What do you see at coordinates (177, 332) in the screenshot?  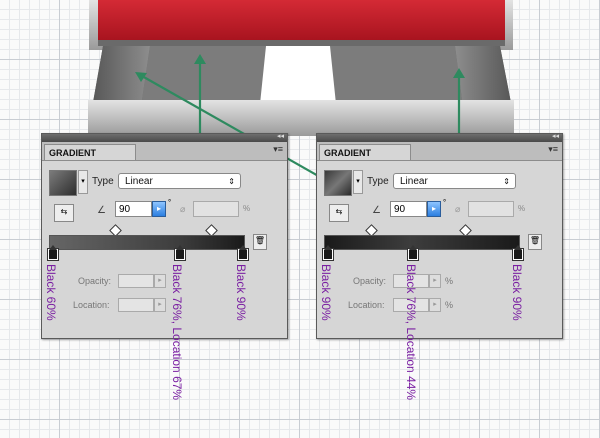 I see `stop-label-left-2: Black 76%, Location 67%` at bounding box center [177, 332].